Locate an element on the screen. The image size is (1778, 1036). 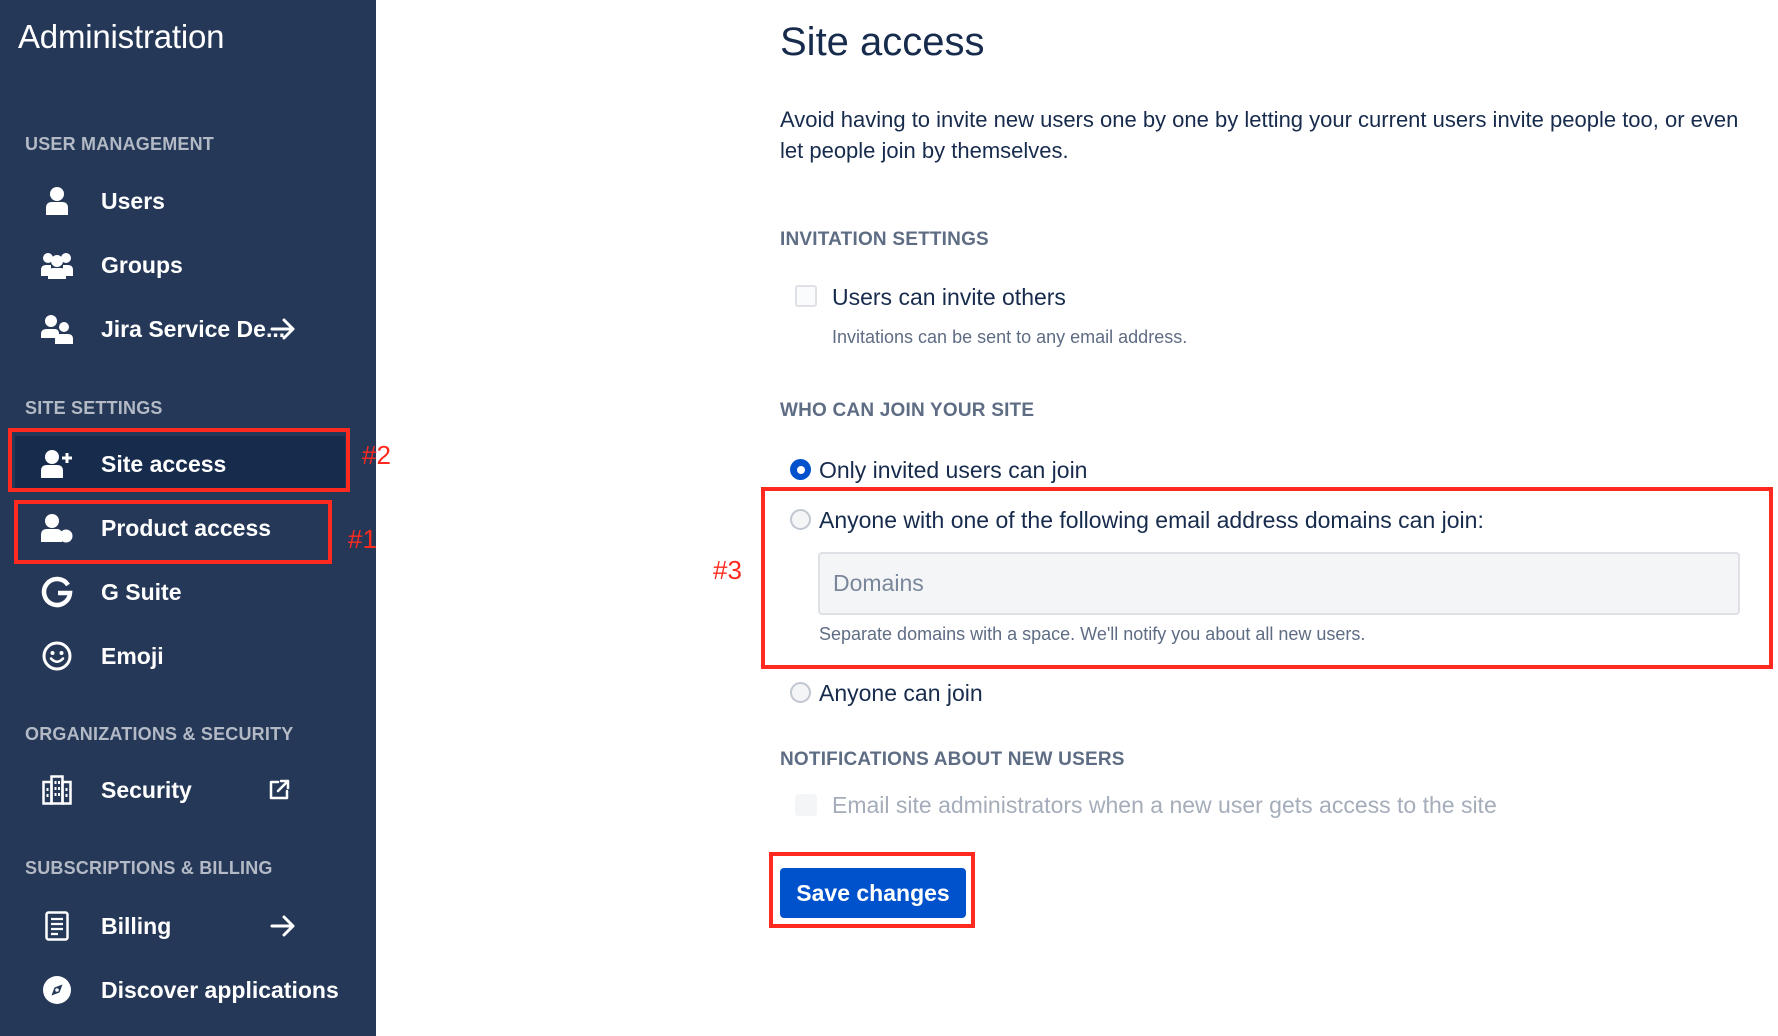
sidebar-item-g-suite: G Suite is located at coordinates (180, 592).